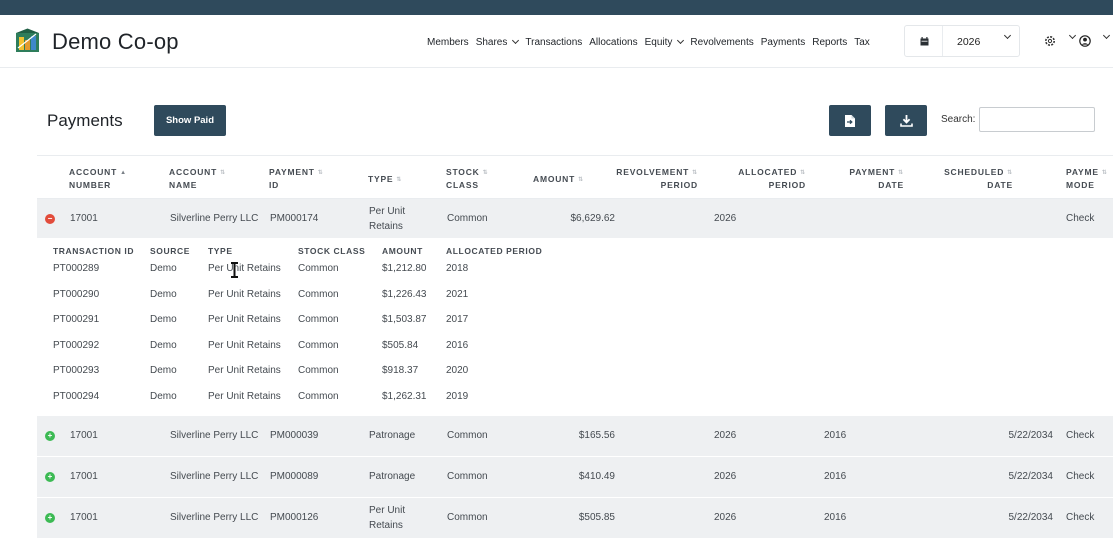 The height and width of the screenshot is (556, 1113). I want to click on column-header-payme-mode: PAYME ⇅ MODE, so click(1087, 178).